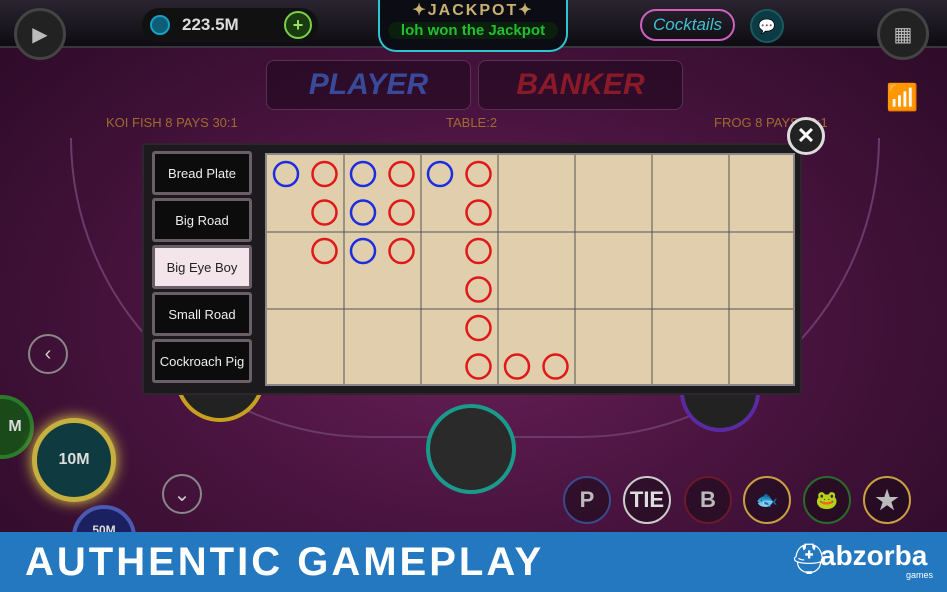 The height and width of the screenshot is (592, 947). Describe the element at coordinates (471, 449) in the screenshot. I see `player-avatar` at that location.